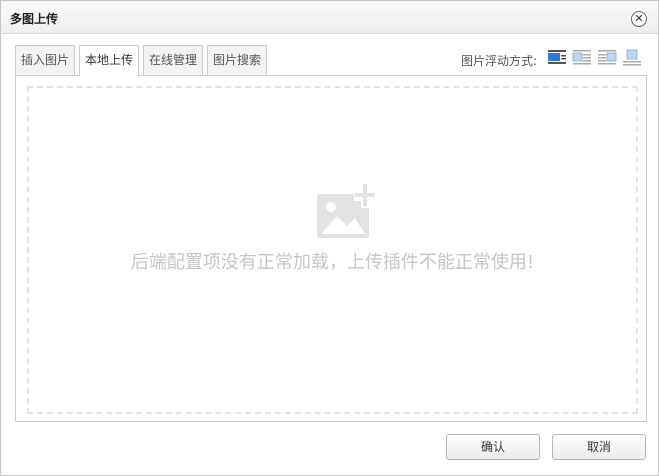 The height and width of the screenshot is (476, 659). Describe the element at coordinates (493, 447) in the screenshot. I see `ok-button: 确认` at that location.